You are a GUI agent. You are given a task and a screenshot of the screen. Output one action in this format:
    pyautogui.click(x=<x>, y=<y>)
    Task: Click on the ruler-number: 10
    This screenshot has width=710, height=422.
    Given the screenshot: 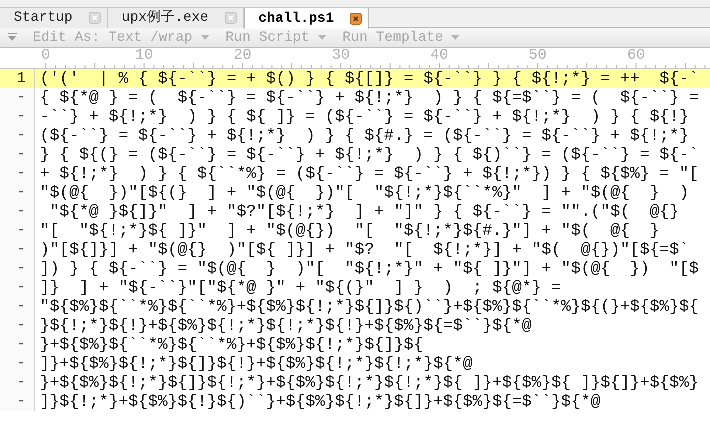 What is the action you would take?
    pyautogui.click(x=144, y=56)
    